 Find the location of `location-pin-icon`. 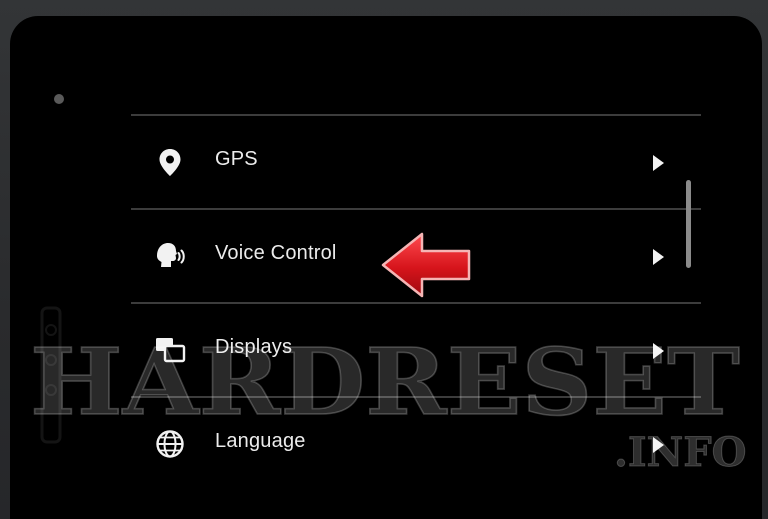

location-pin-icon is located at coordinates (170, 162).